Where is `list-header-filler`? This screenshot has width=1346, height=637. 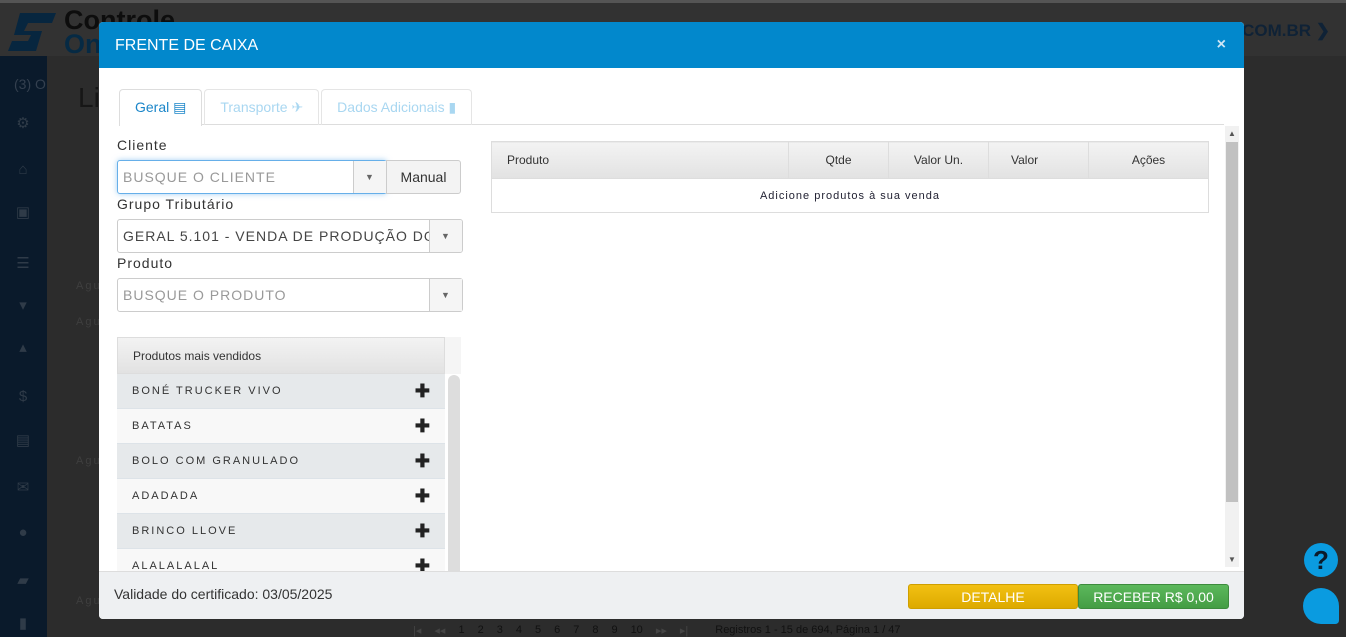 list-header-filler is located at coordinates (453, 355).